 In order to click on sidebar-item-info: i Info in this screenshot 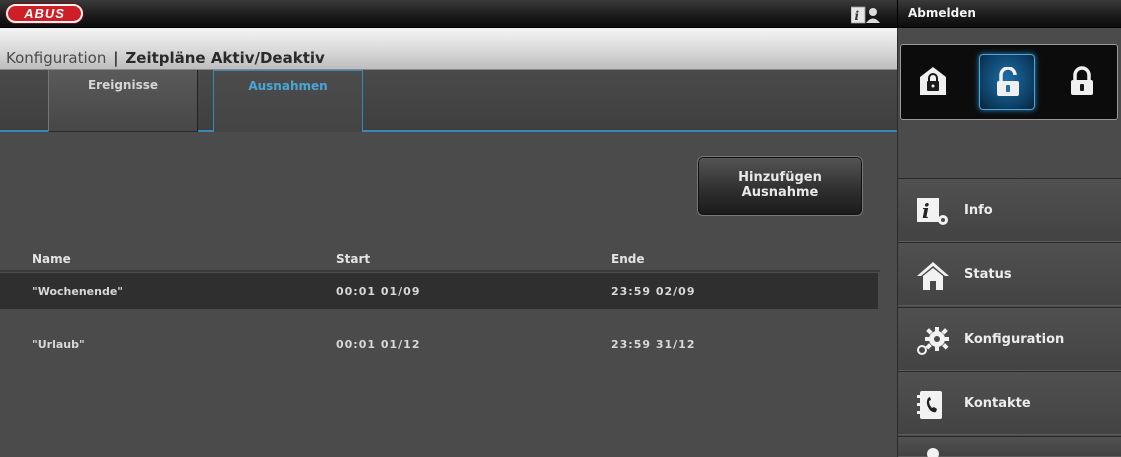, I will do `click(1009, 210)`.